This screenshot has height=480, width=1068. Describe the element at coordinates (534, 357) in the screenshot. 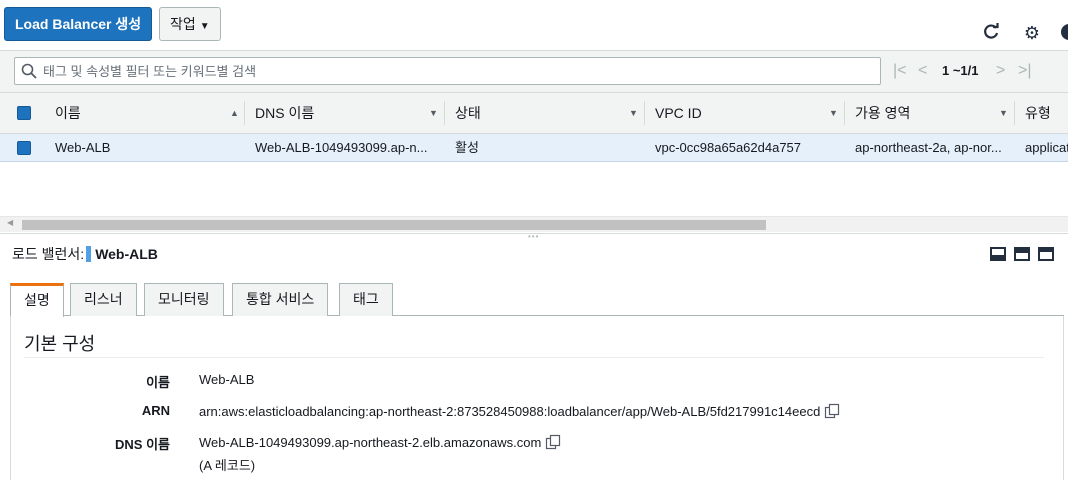

I see `section-divider` at that location.